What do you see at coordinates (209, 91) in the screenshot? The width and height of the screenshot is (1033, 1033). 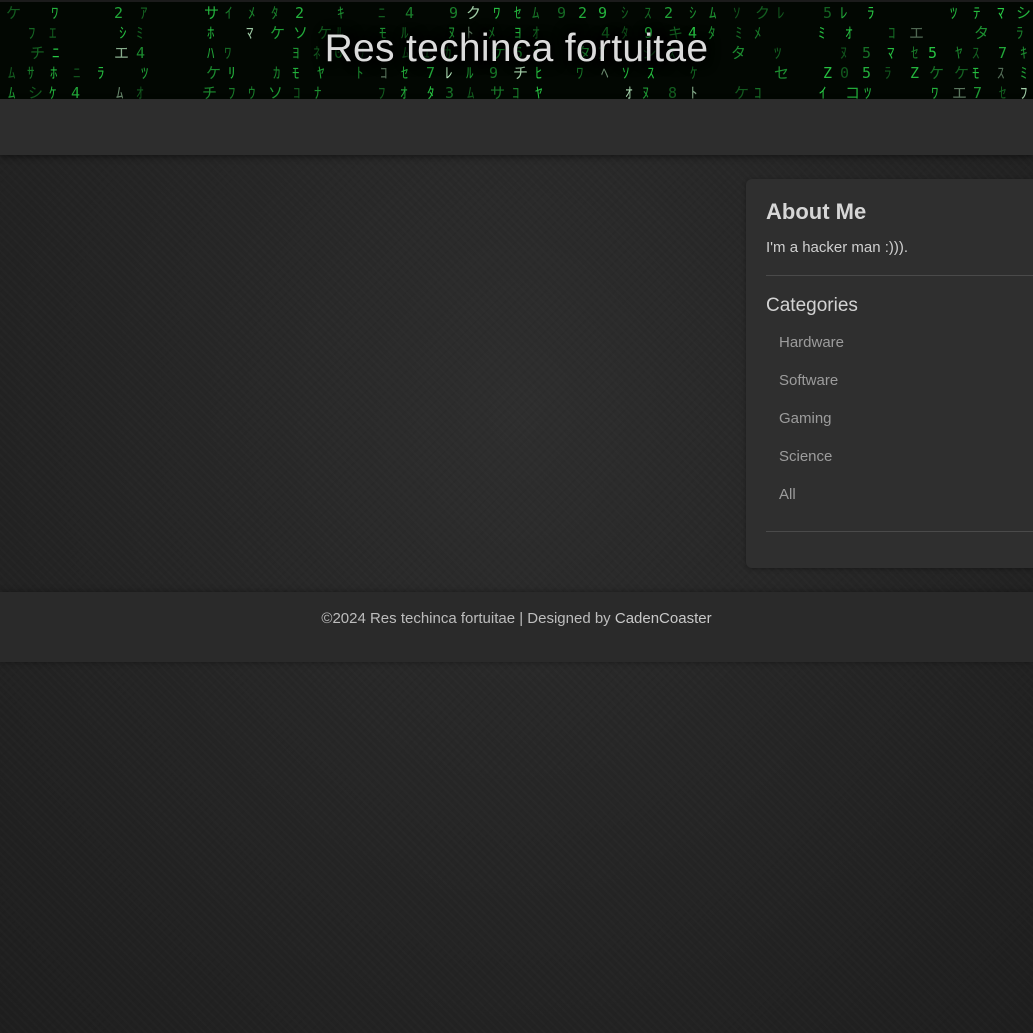 I see `matrix-glyph: チ` at bounding box center [209, 91].